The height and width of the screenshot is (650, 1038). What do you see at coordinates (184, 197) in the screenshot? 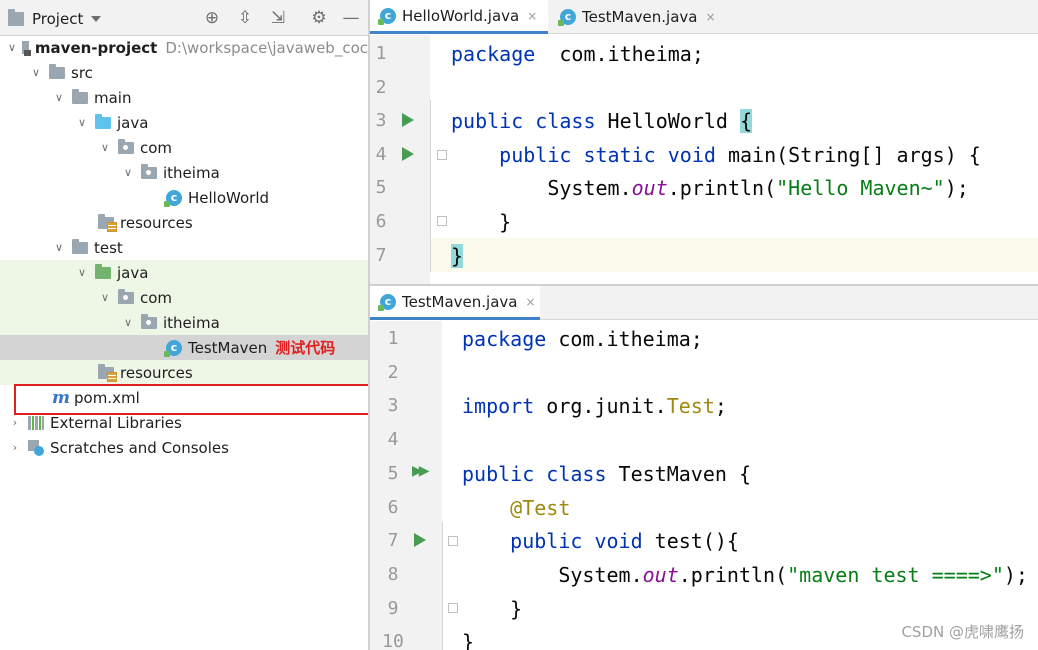
I see `tree-item-helloworld: c HelloWorld` at bounding box center [184, 197].